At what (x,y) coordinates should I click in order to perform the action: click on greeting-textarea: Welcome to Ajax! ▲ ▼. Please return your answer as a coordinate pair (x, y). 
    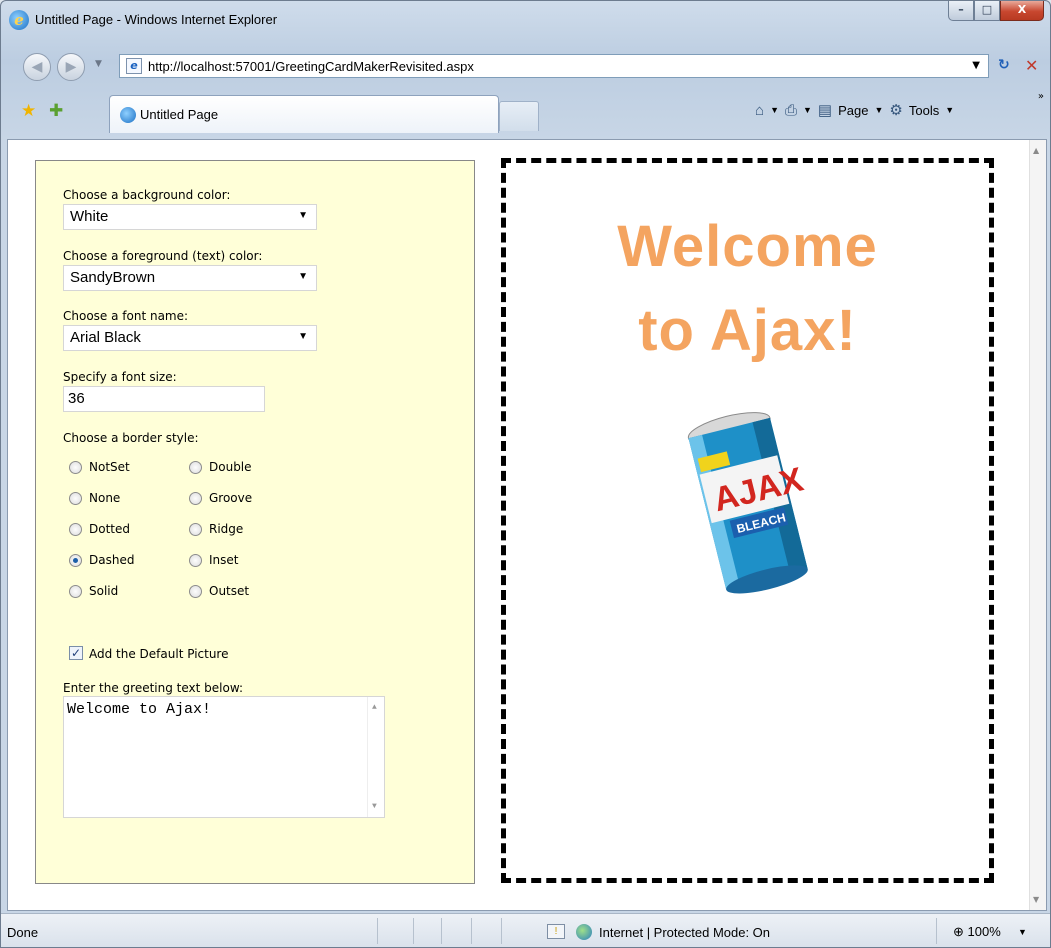
    Looking at the image, I should click on (224, 757).